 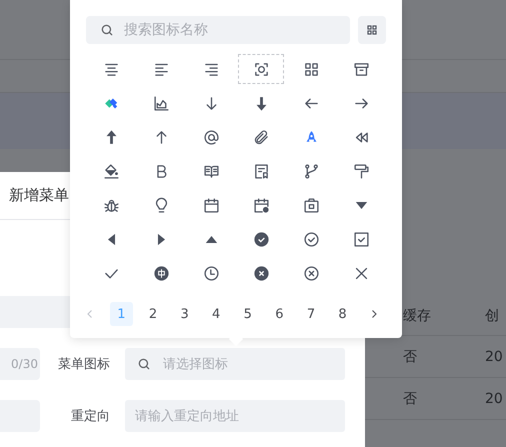 I want to click on input-field: 请选择图标, so click(x=235, y=364).